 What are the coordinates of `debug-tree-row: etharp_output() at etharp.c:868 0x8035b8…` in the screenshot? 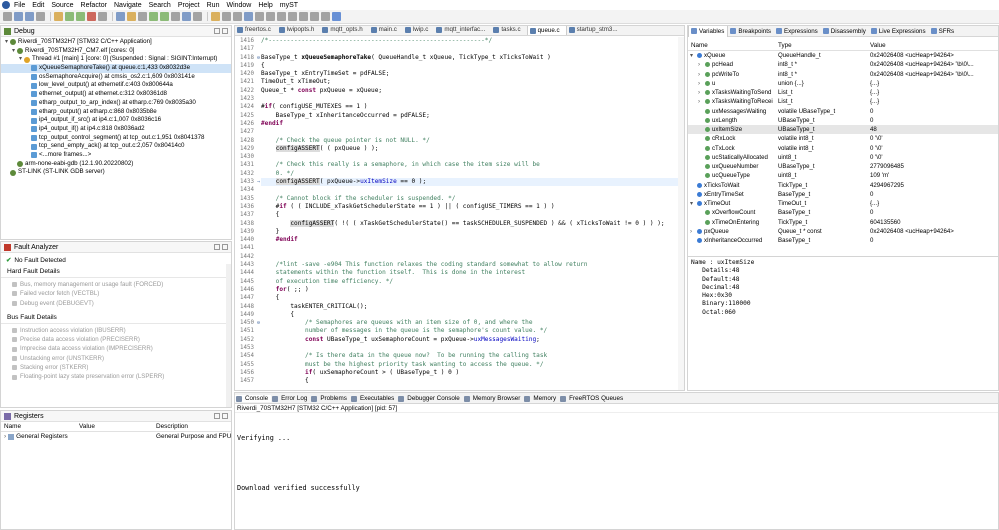 It's located at (116, 112).